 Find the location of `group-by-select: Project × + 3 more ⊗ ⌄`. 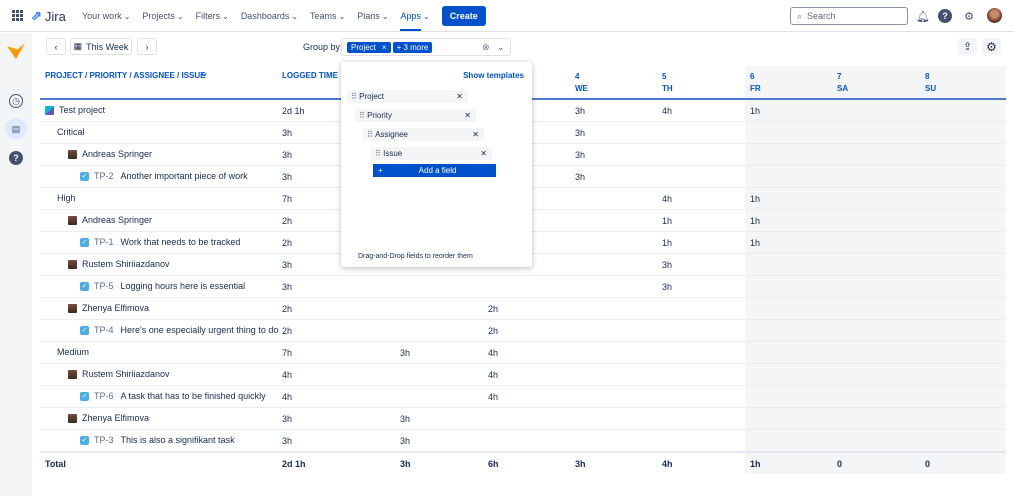

group-by-select: Project × + 3 more ⊗ ⌄ is located at coordinates (426, 47).